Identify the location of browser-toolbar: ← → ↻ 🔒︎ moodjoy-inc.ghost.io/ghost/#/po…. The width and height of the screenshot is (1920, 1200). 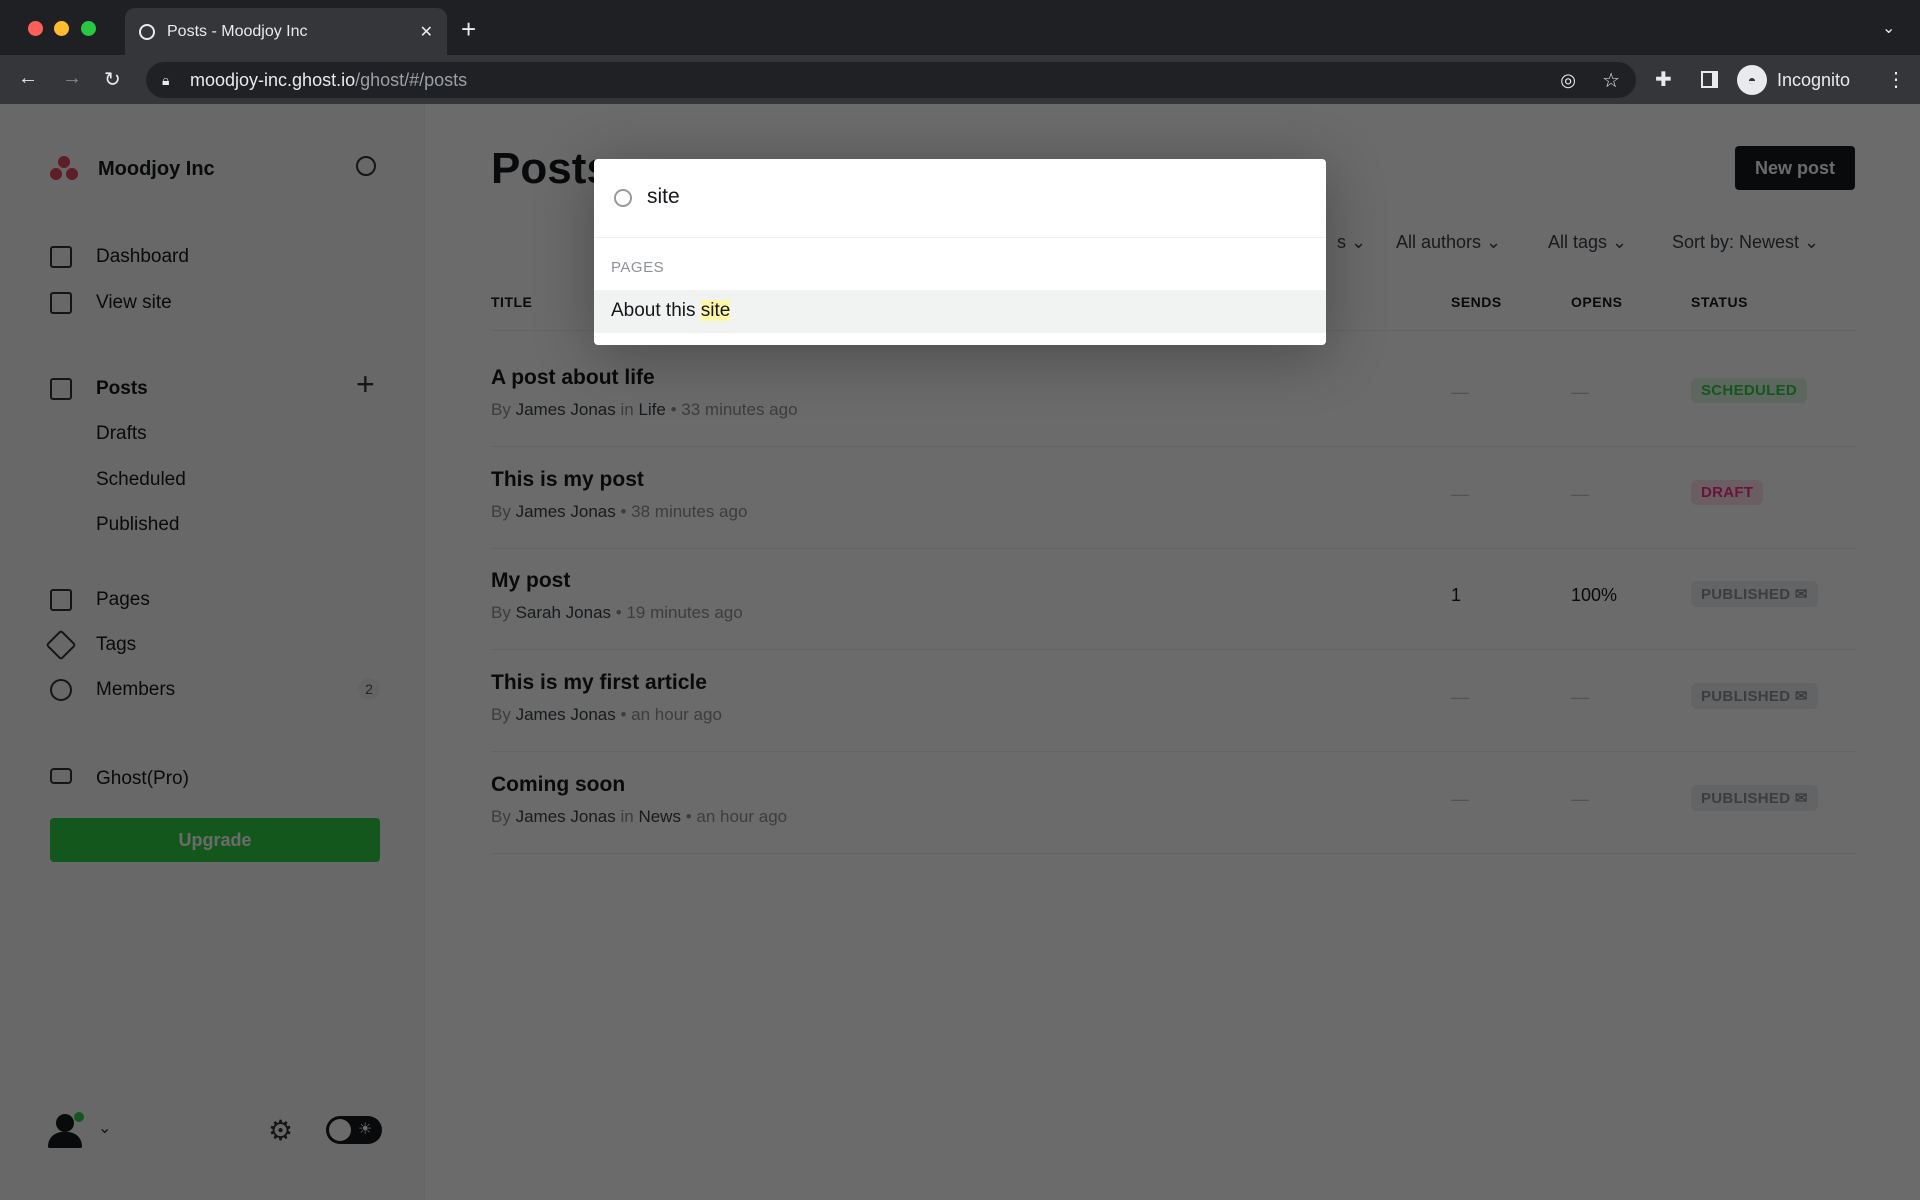
(960, 79).